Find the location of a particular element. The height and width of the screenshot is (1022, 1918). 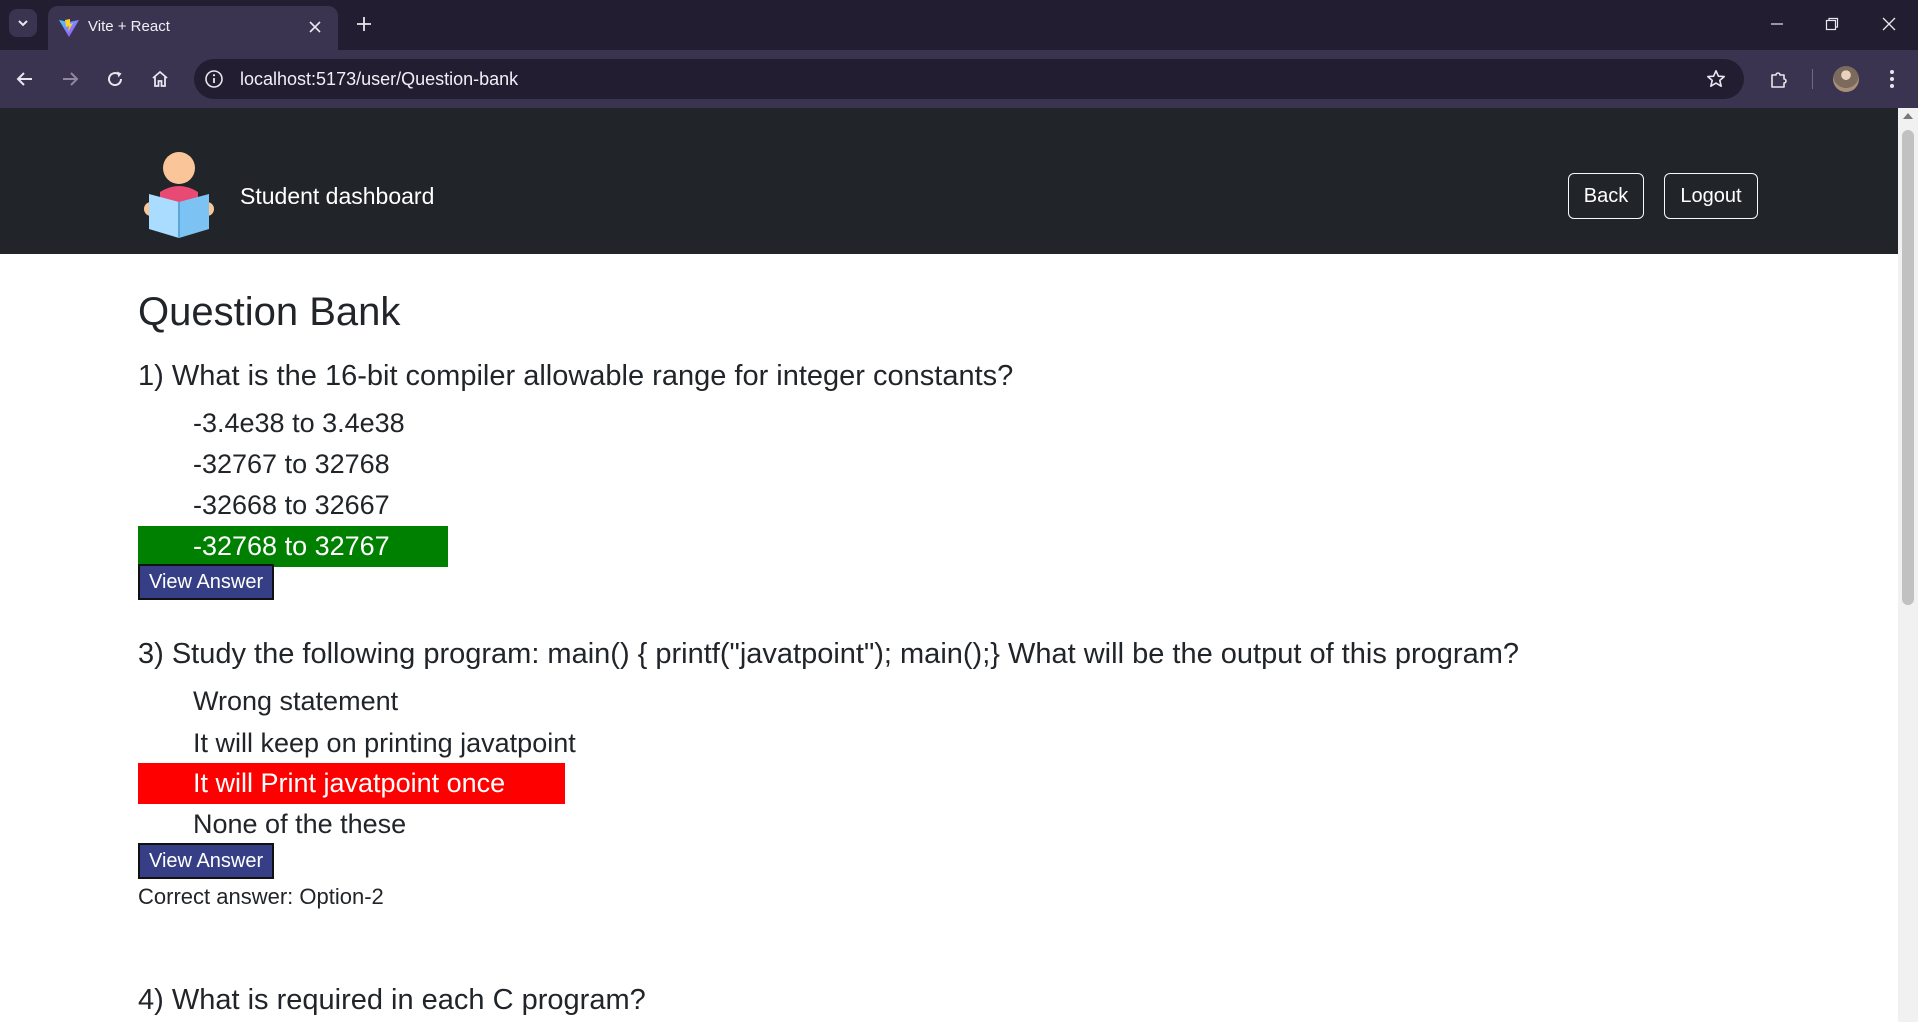

back-button: Back is located at coordinates (1606, 196).